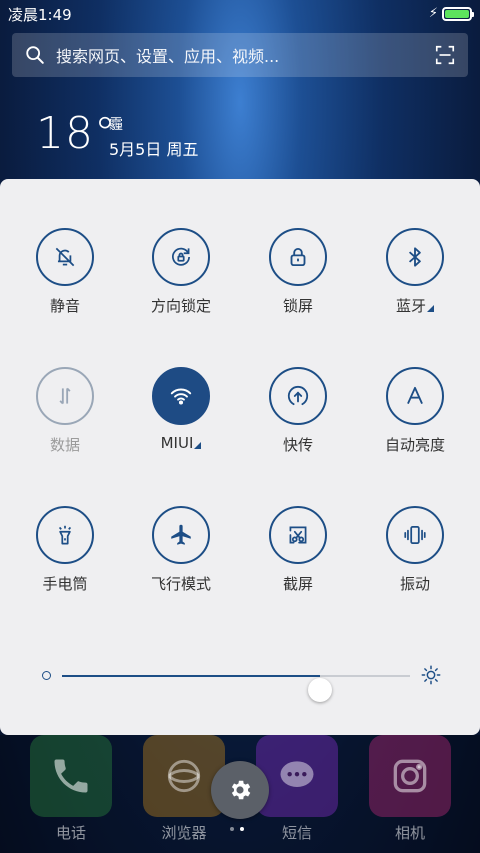 The width and height of the screenshot is (480, 853). Describe the element at coordinates (70, 833) in the screenshot. I see `dock-app-label: 电话` at that location.